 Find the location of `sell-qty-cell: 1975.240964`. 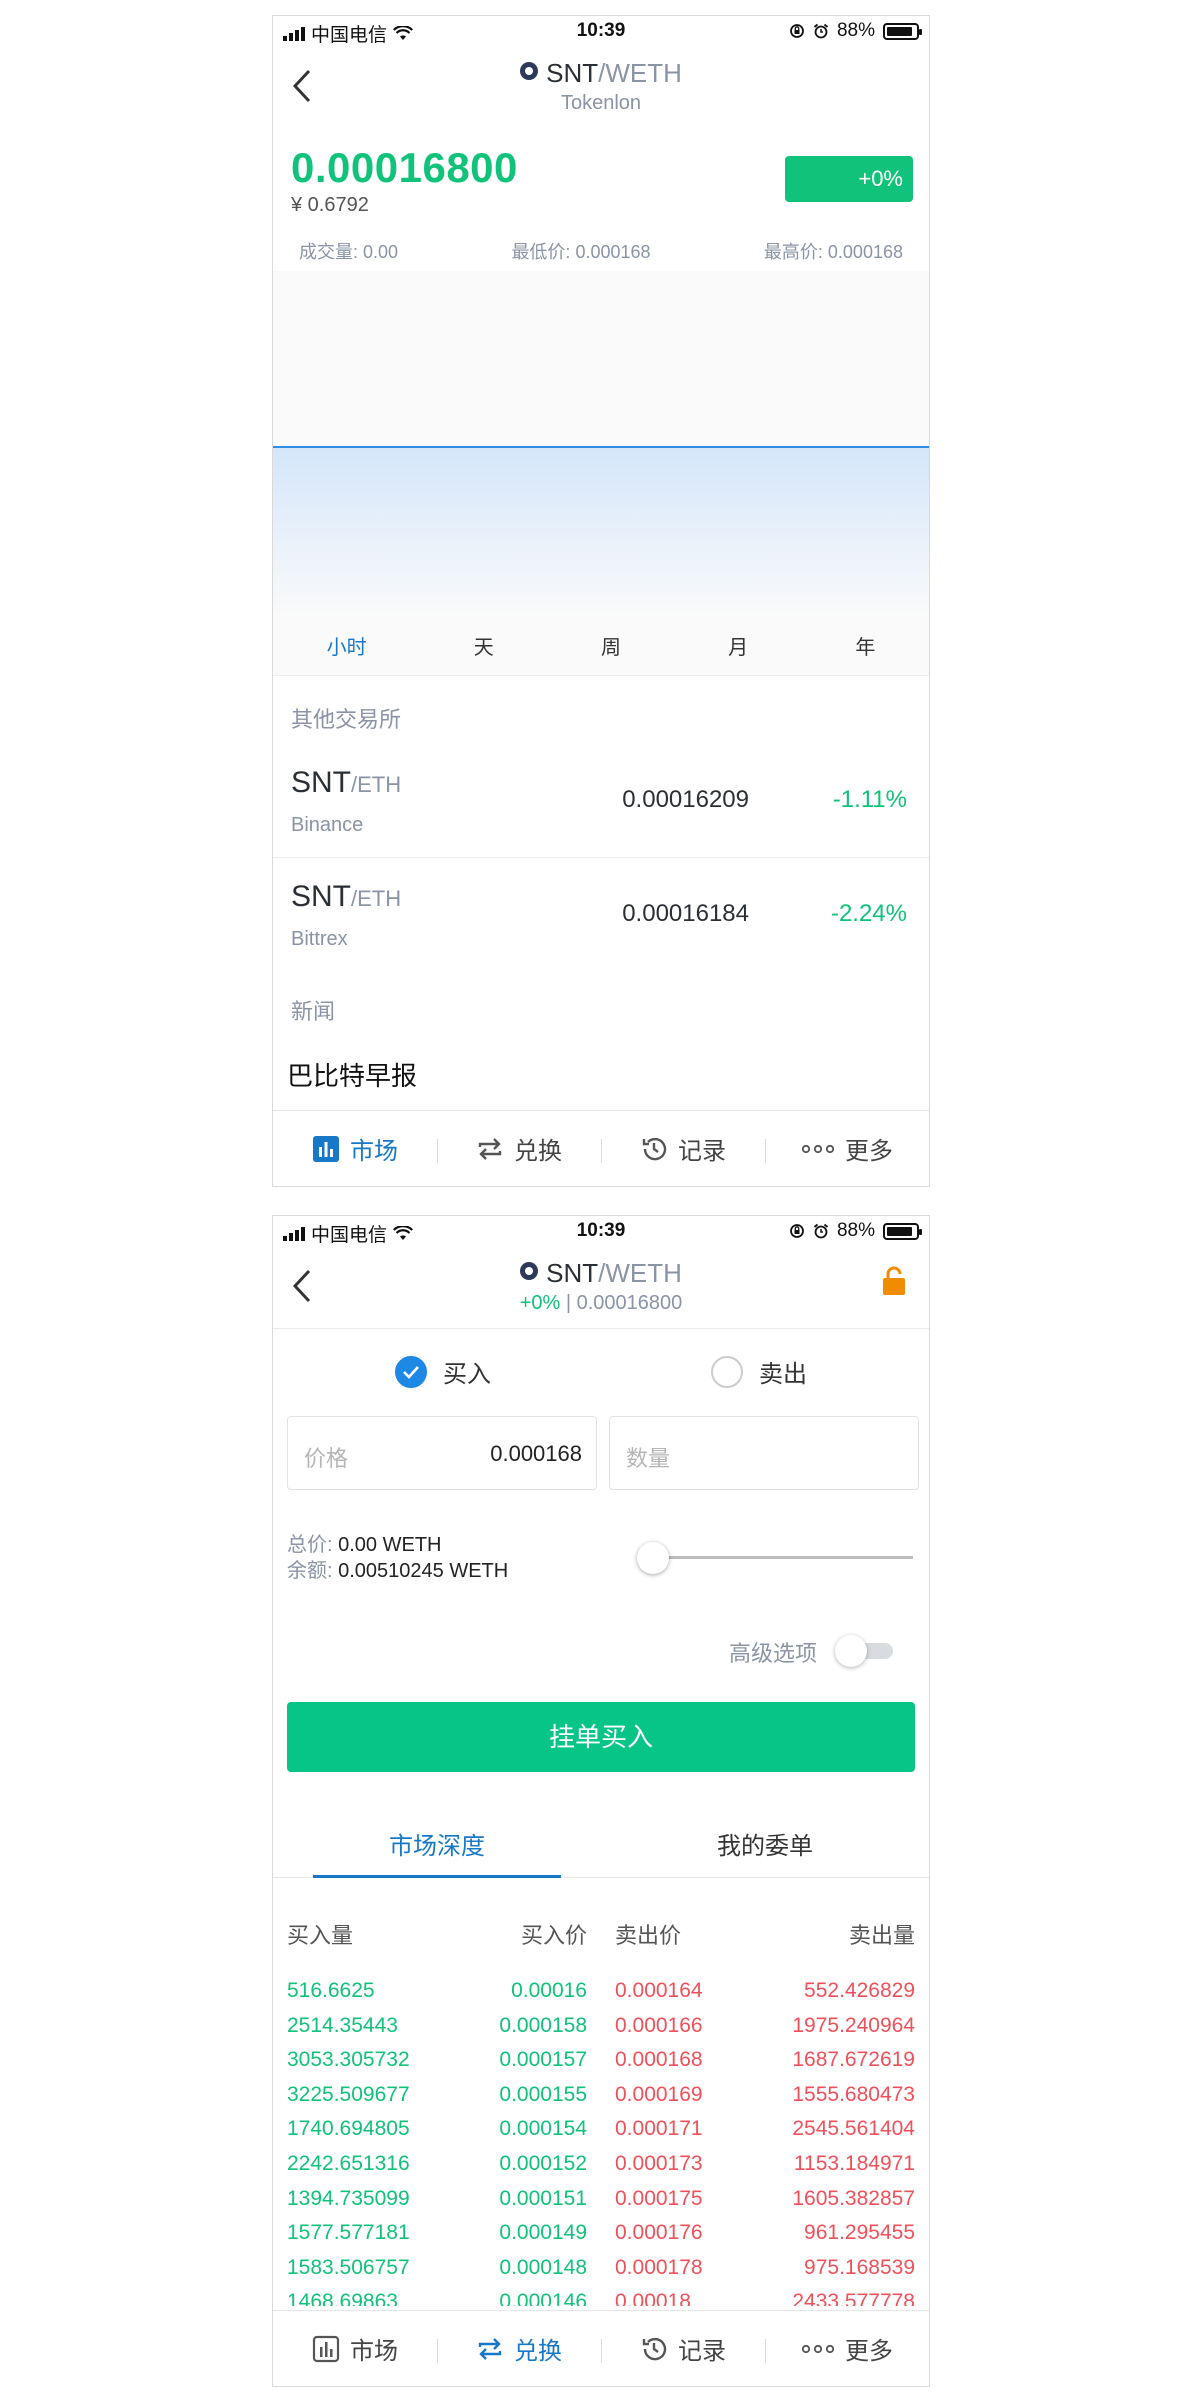

sell-qty-cell: 1975.240964 is located at coordinates (853, 2025).